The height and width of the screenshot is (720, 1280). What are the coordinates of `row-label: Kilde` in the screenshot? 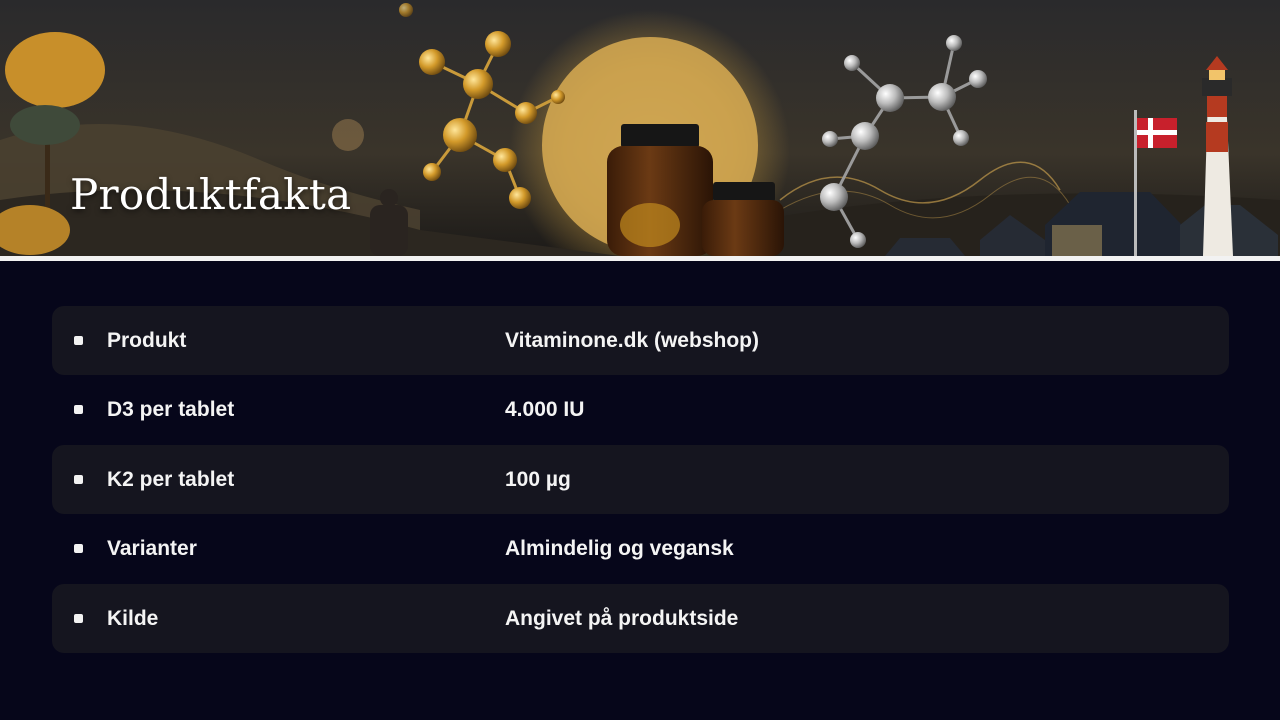 It's located at (133, 618).